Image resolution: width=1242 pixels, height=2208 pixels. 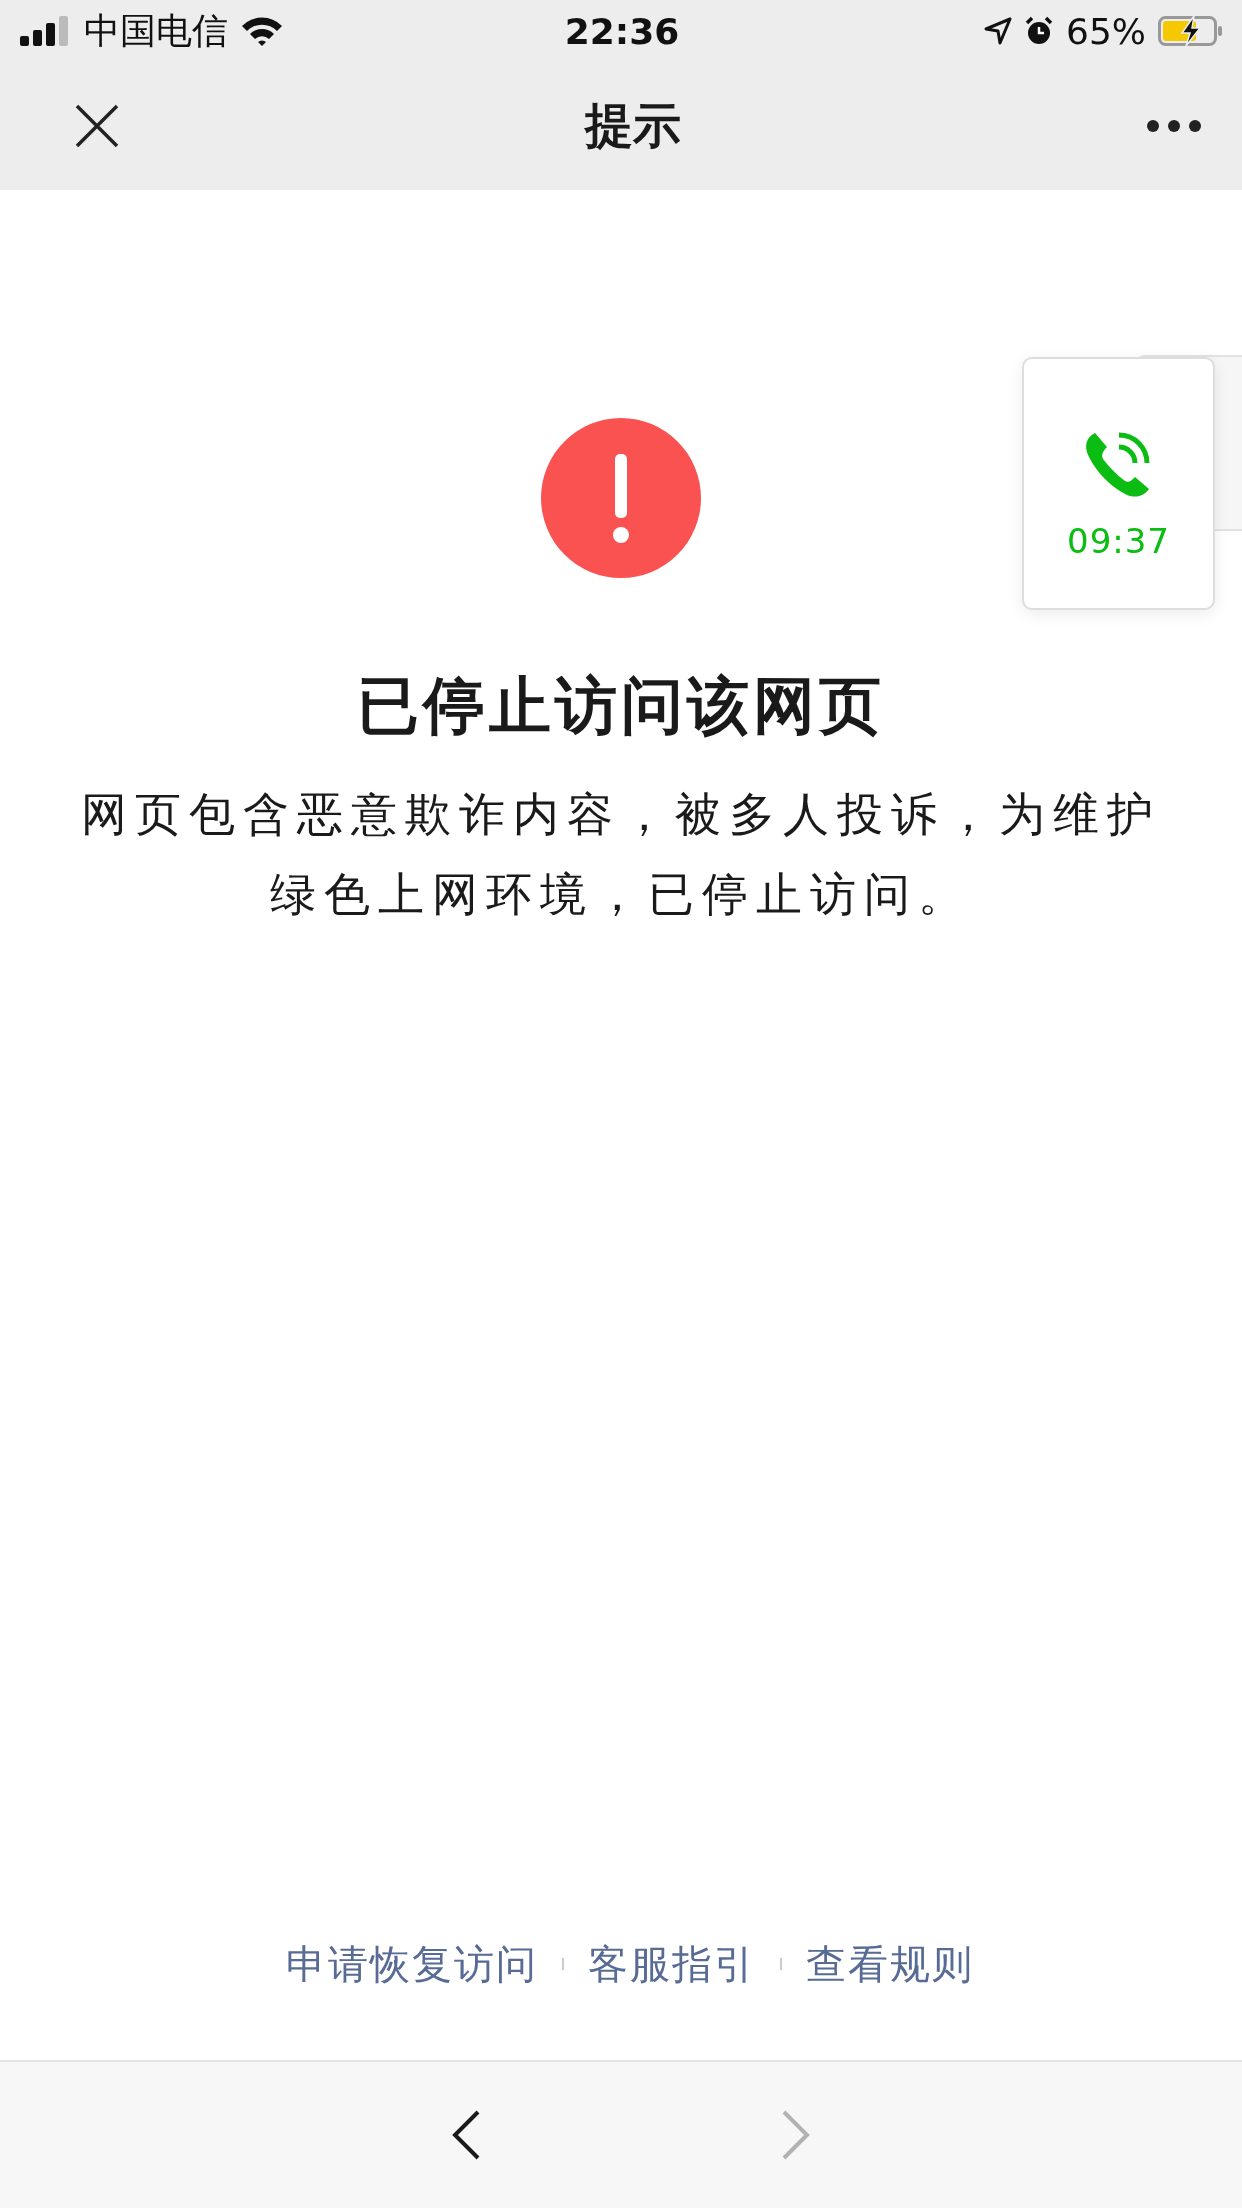 I want to click on more-button, so click(x=1174, y=126).